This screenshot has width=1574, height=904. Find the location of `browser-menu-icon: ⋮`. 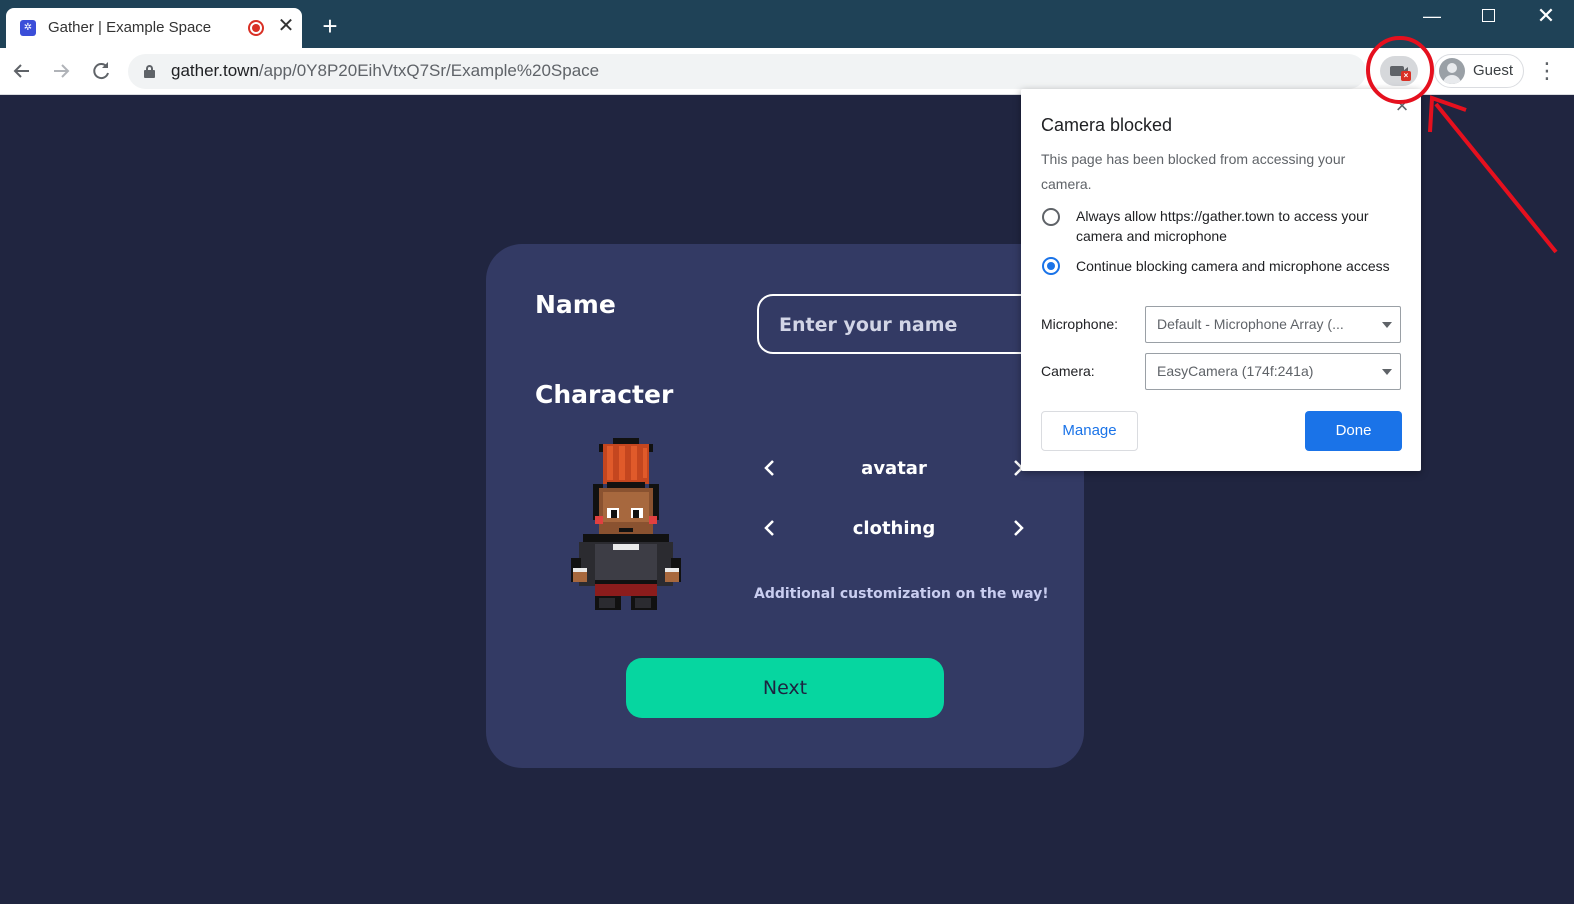

browser-menu-icon: ⋮ is located at coordinates (1547, 71).